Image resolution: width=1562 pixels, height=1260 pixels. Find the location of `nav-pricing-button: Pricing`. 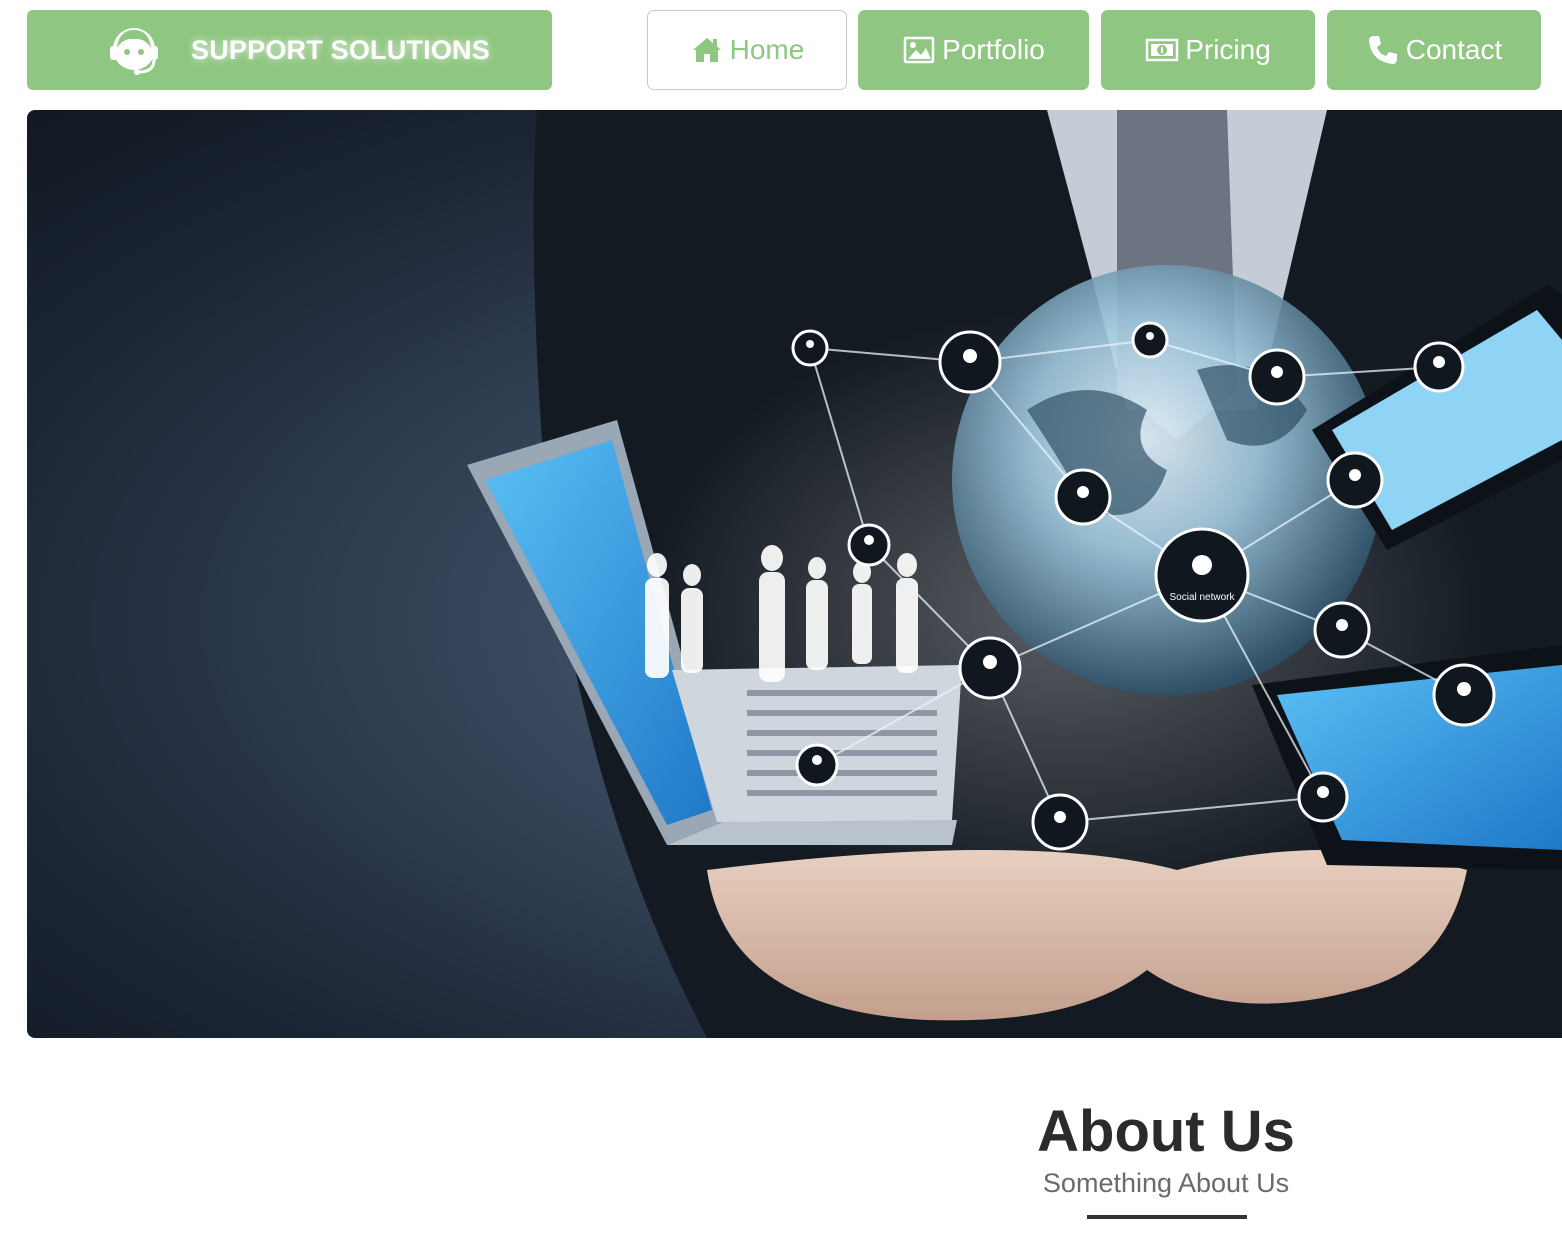

nav-pricing-button: Pricing is located at coordinates (1208, 50).